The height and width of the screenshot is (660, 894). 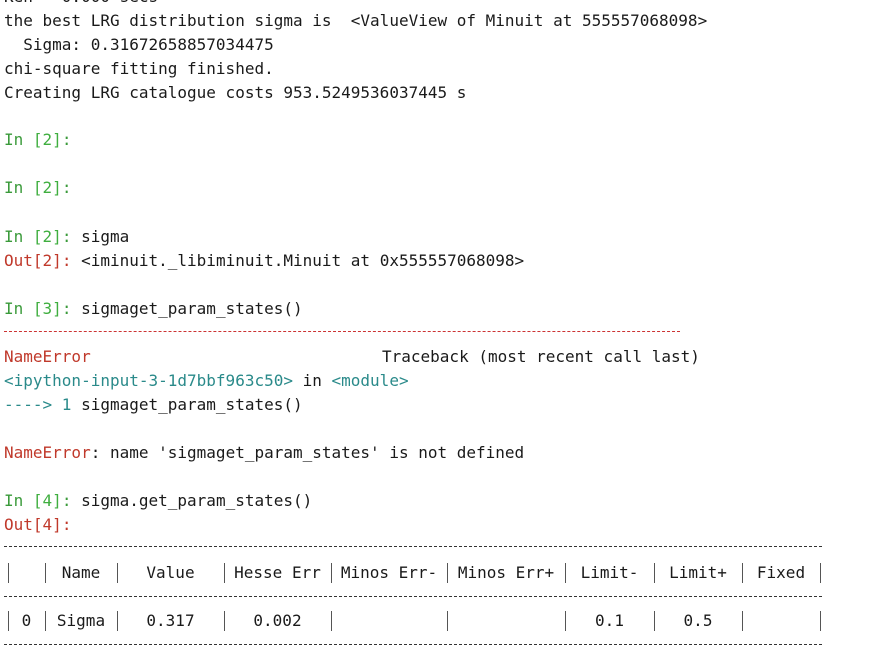 I want to click on table-cell: 0.317, so click(x=170, y=620).